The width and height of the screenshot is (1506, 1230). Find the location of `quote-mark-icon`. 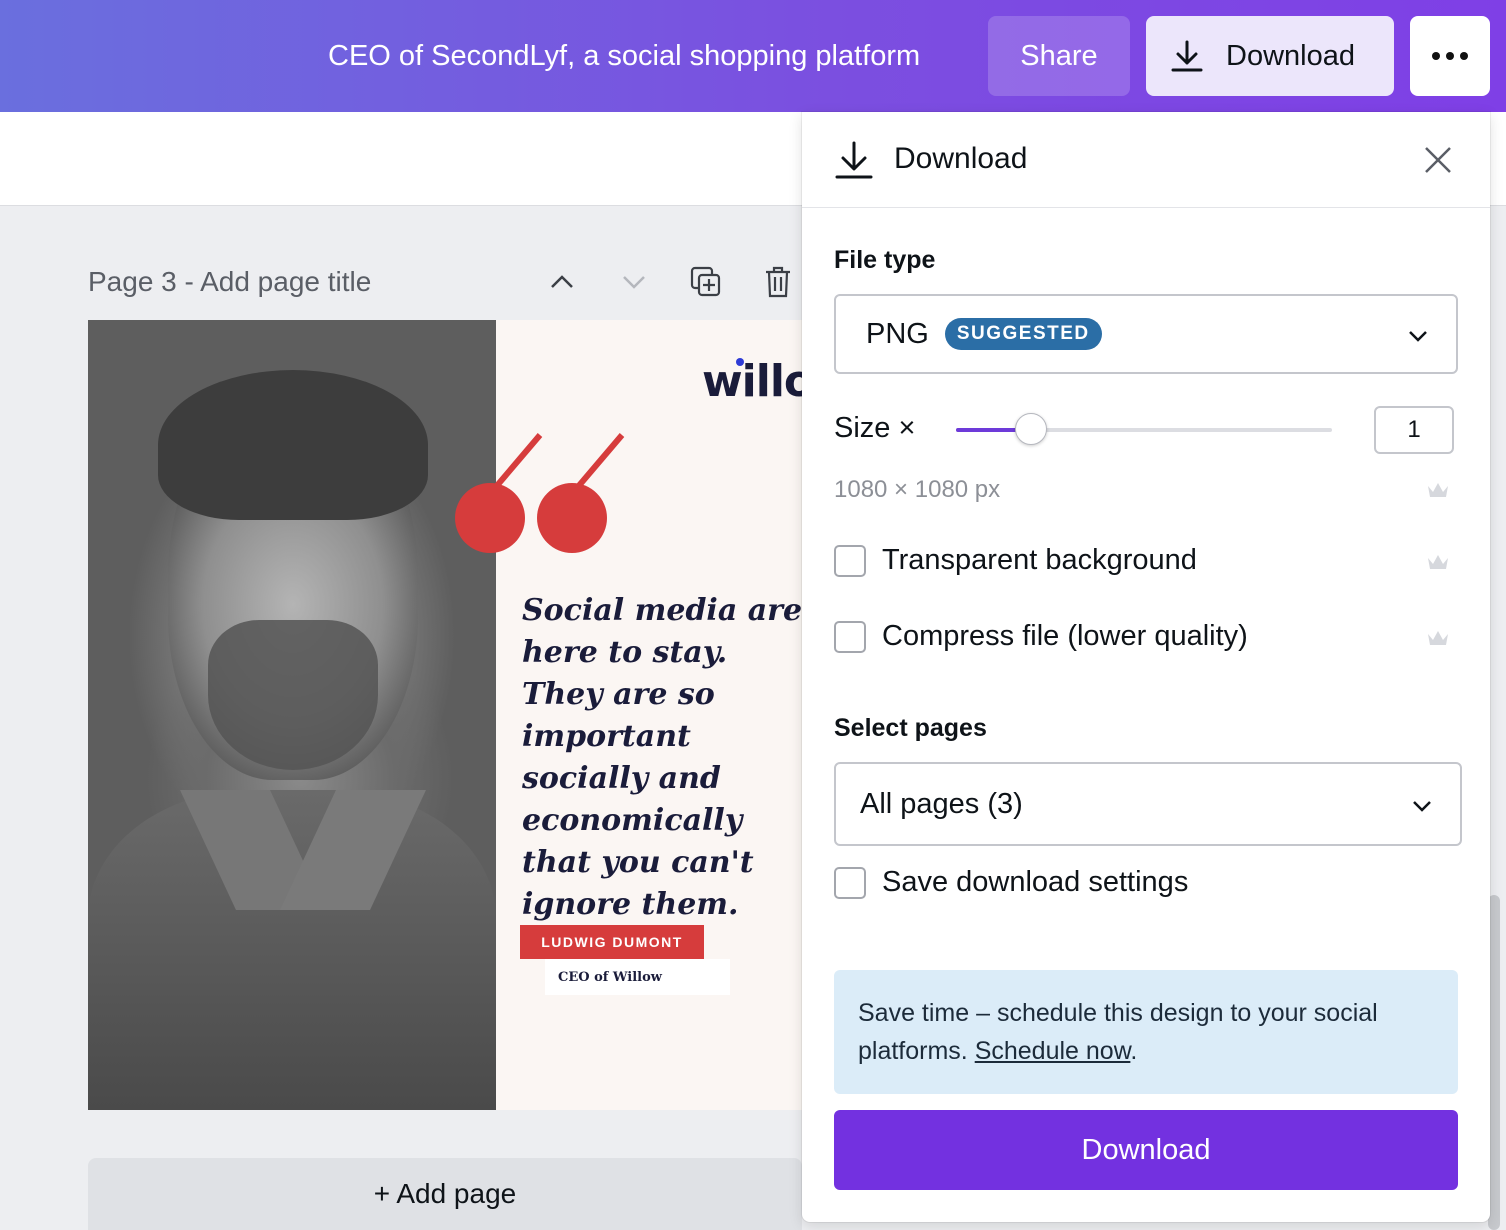

quote-mark-icon is located at coordinates (540, 500).